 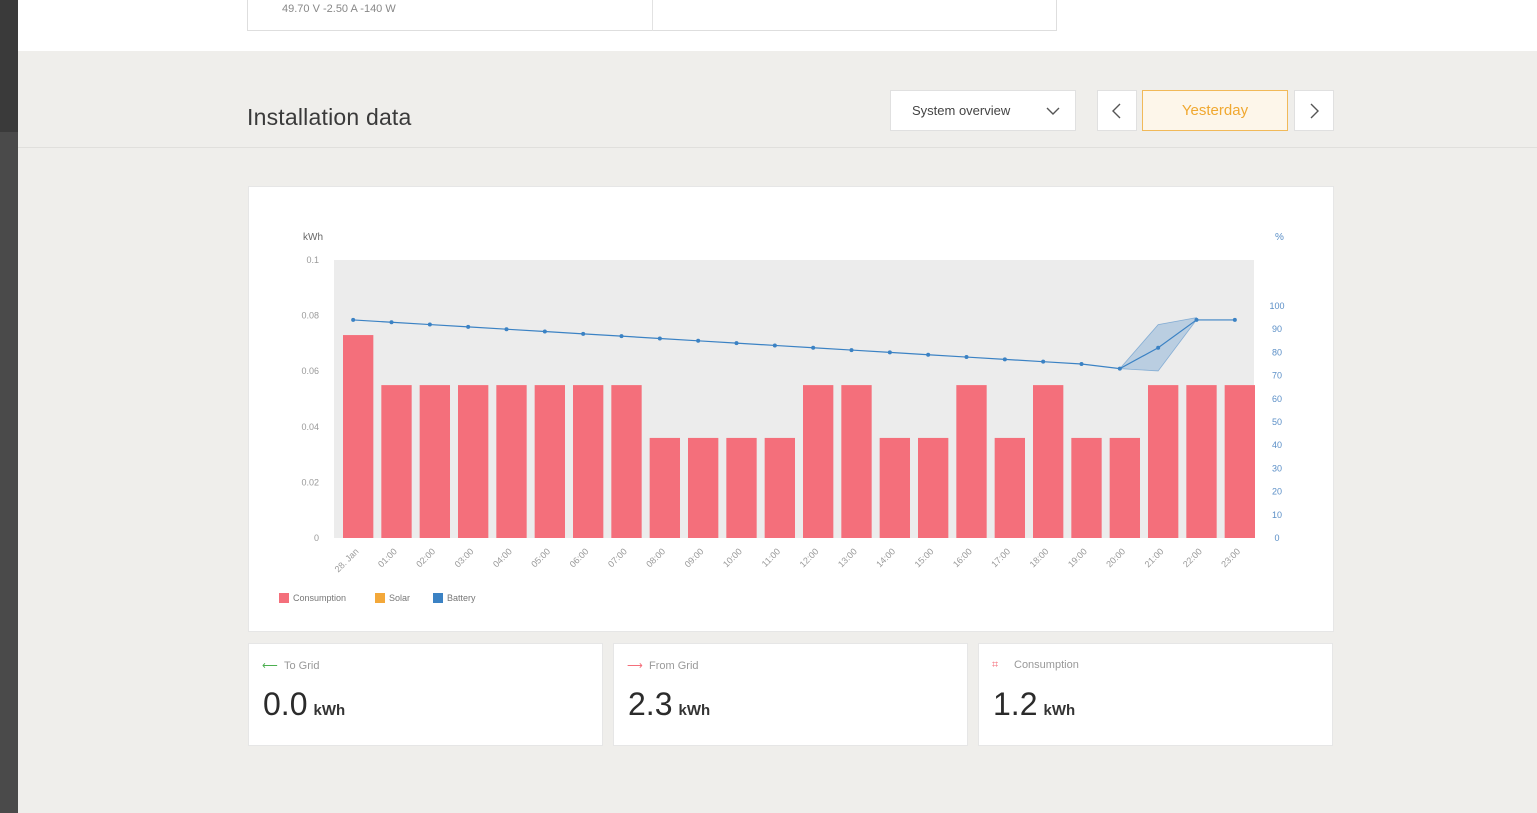 I want to click on stat-value: 1.2, so click(x=1015, y=704).